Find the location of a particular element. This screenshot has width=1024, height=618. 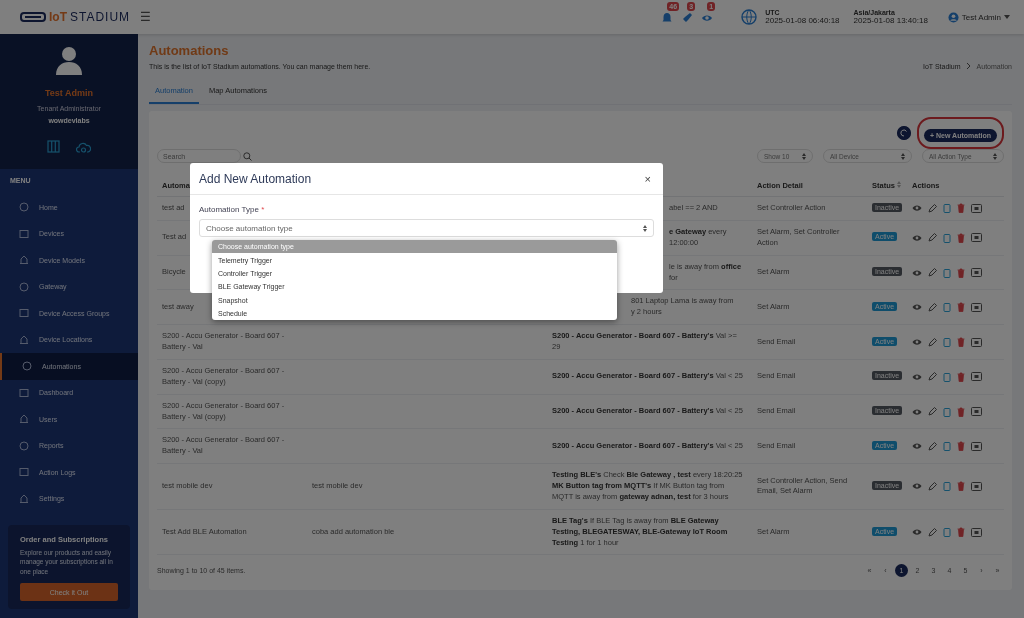

modal-title: Add New Automation is located at coordinates (255, 178).